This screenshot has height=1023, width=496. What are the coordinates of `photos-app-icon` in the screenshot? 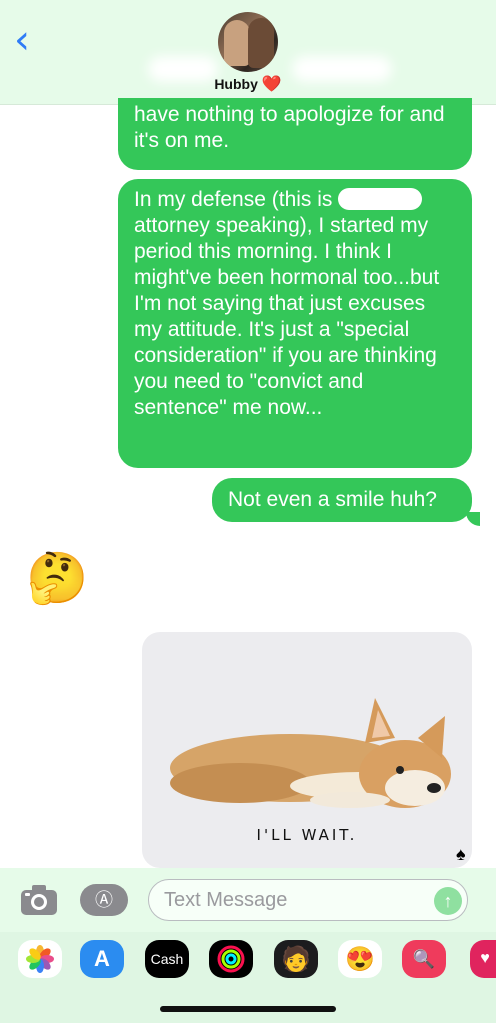 It's located at (40, 959).